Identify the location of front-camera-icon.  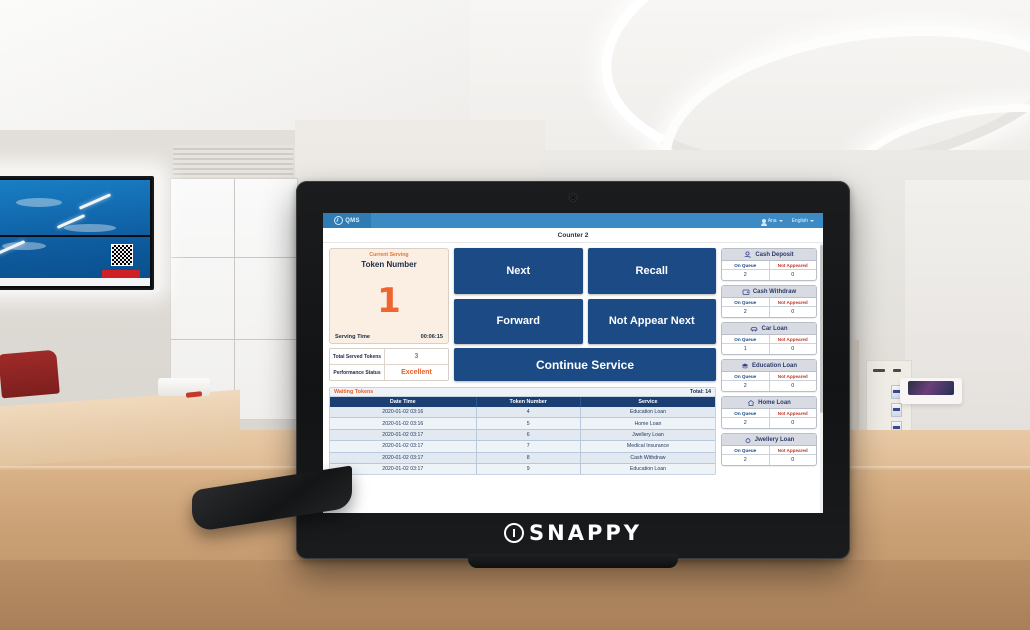
(573, 197).